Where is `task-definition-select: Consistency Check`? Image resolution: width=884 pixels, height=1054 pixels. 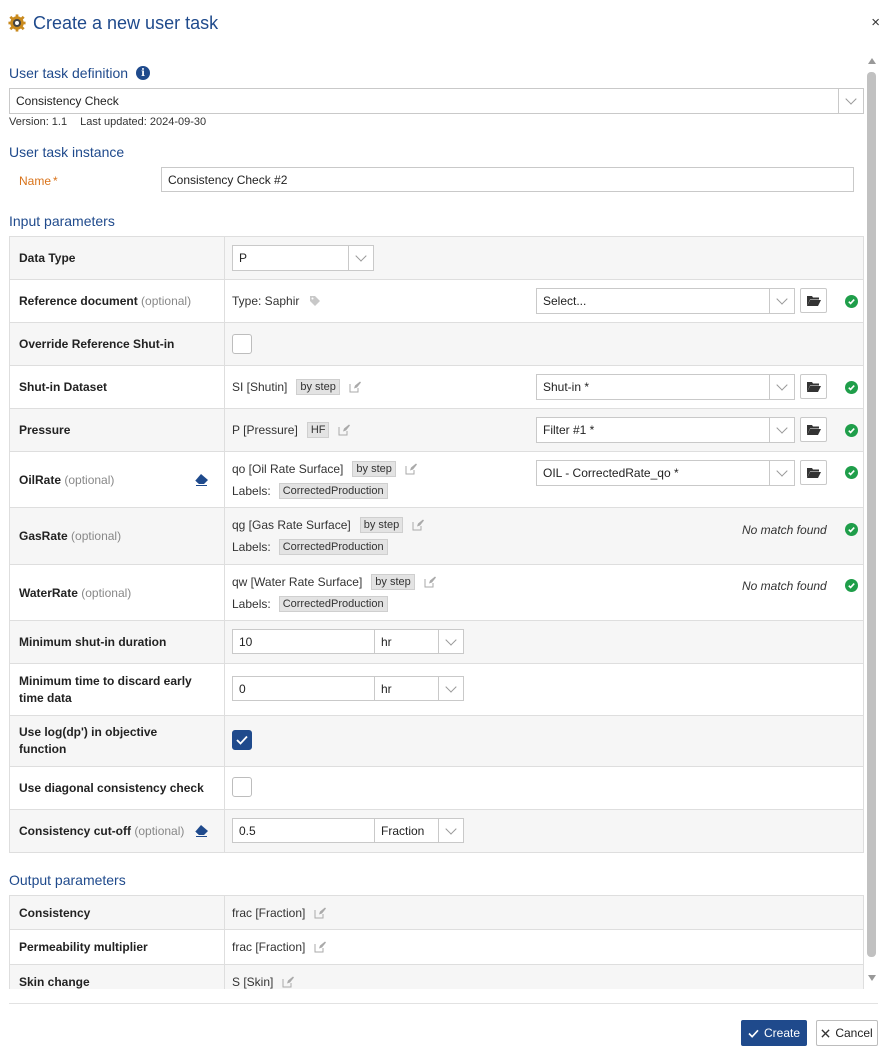 task-definition-select: Consistency Check is located at coordinates (436, 101).